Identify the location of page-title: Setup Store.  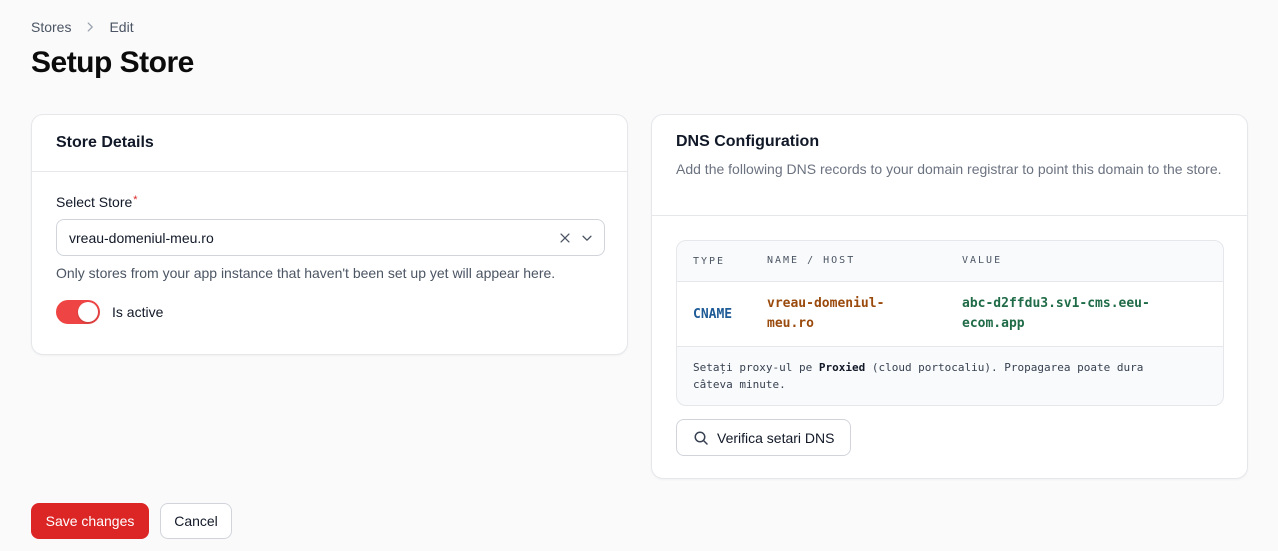
(112, 62).